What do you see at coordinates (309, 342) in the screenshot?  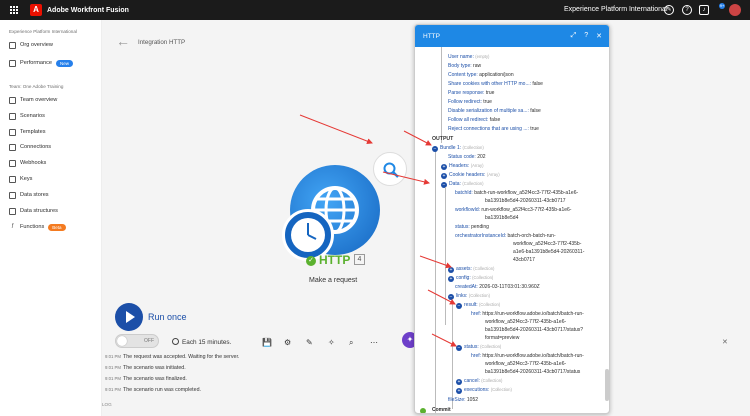 I see `notes-icon: ✎` at bounding box center [309, 342].